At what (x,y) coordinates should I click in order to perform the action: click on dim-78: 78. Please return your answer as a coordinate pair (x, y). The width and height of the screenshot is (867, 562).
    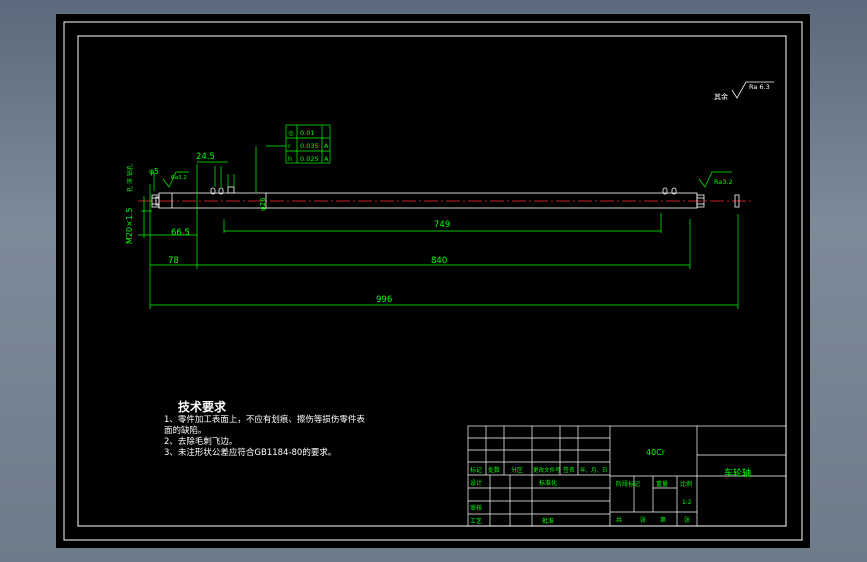
    Looking at the image, I should click on (173, 261).